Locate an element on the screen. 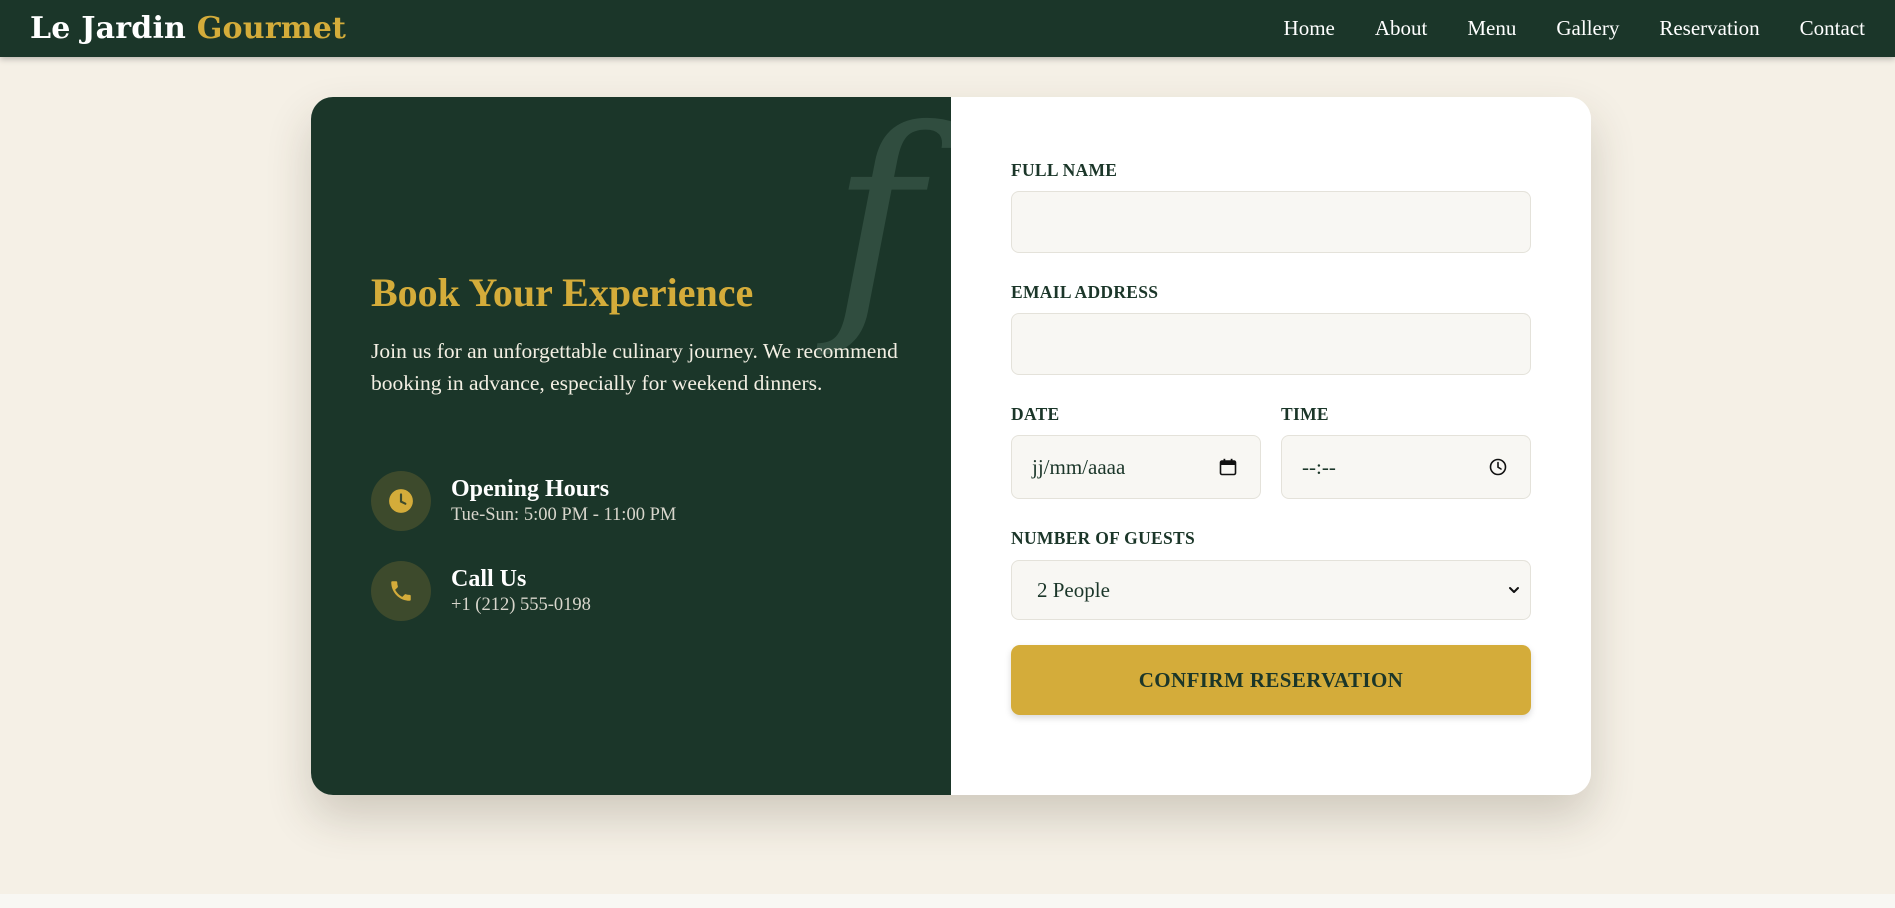  opening-hours-heading: Opening Hours is located at coordinates (530, 489).